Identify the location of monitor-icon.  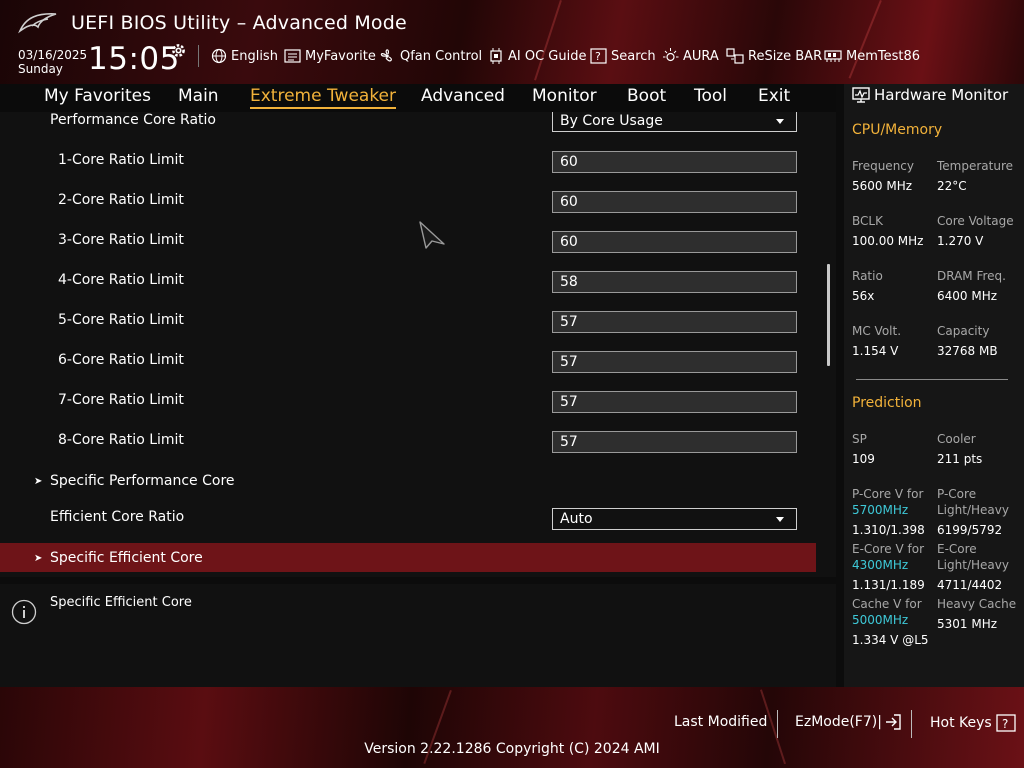
(861, 95).